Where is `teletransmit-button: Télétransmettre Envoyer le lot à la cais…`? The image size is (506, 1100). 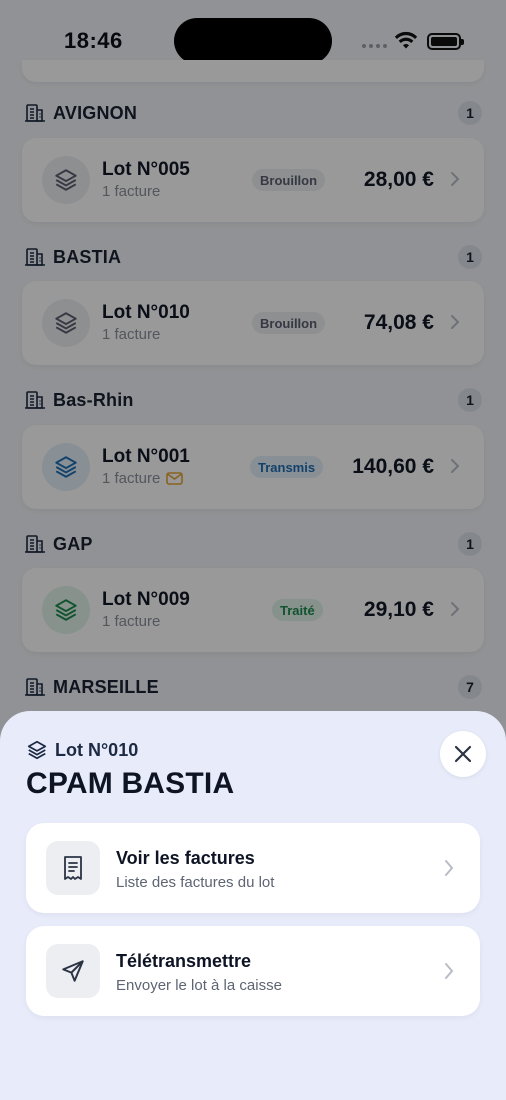 teletransmit-button: Télétransmettre Envoyer le lot à la cais… is located at coordinates (253, 971).